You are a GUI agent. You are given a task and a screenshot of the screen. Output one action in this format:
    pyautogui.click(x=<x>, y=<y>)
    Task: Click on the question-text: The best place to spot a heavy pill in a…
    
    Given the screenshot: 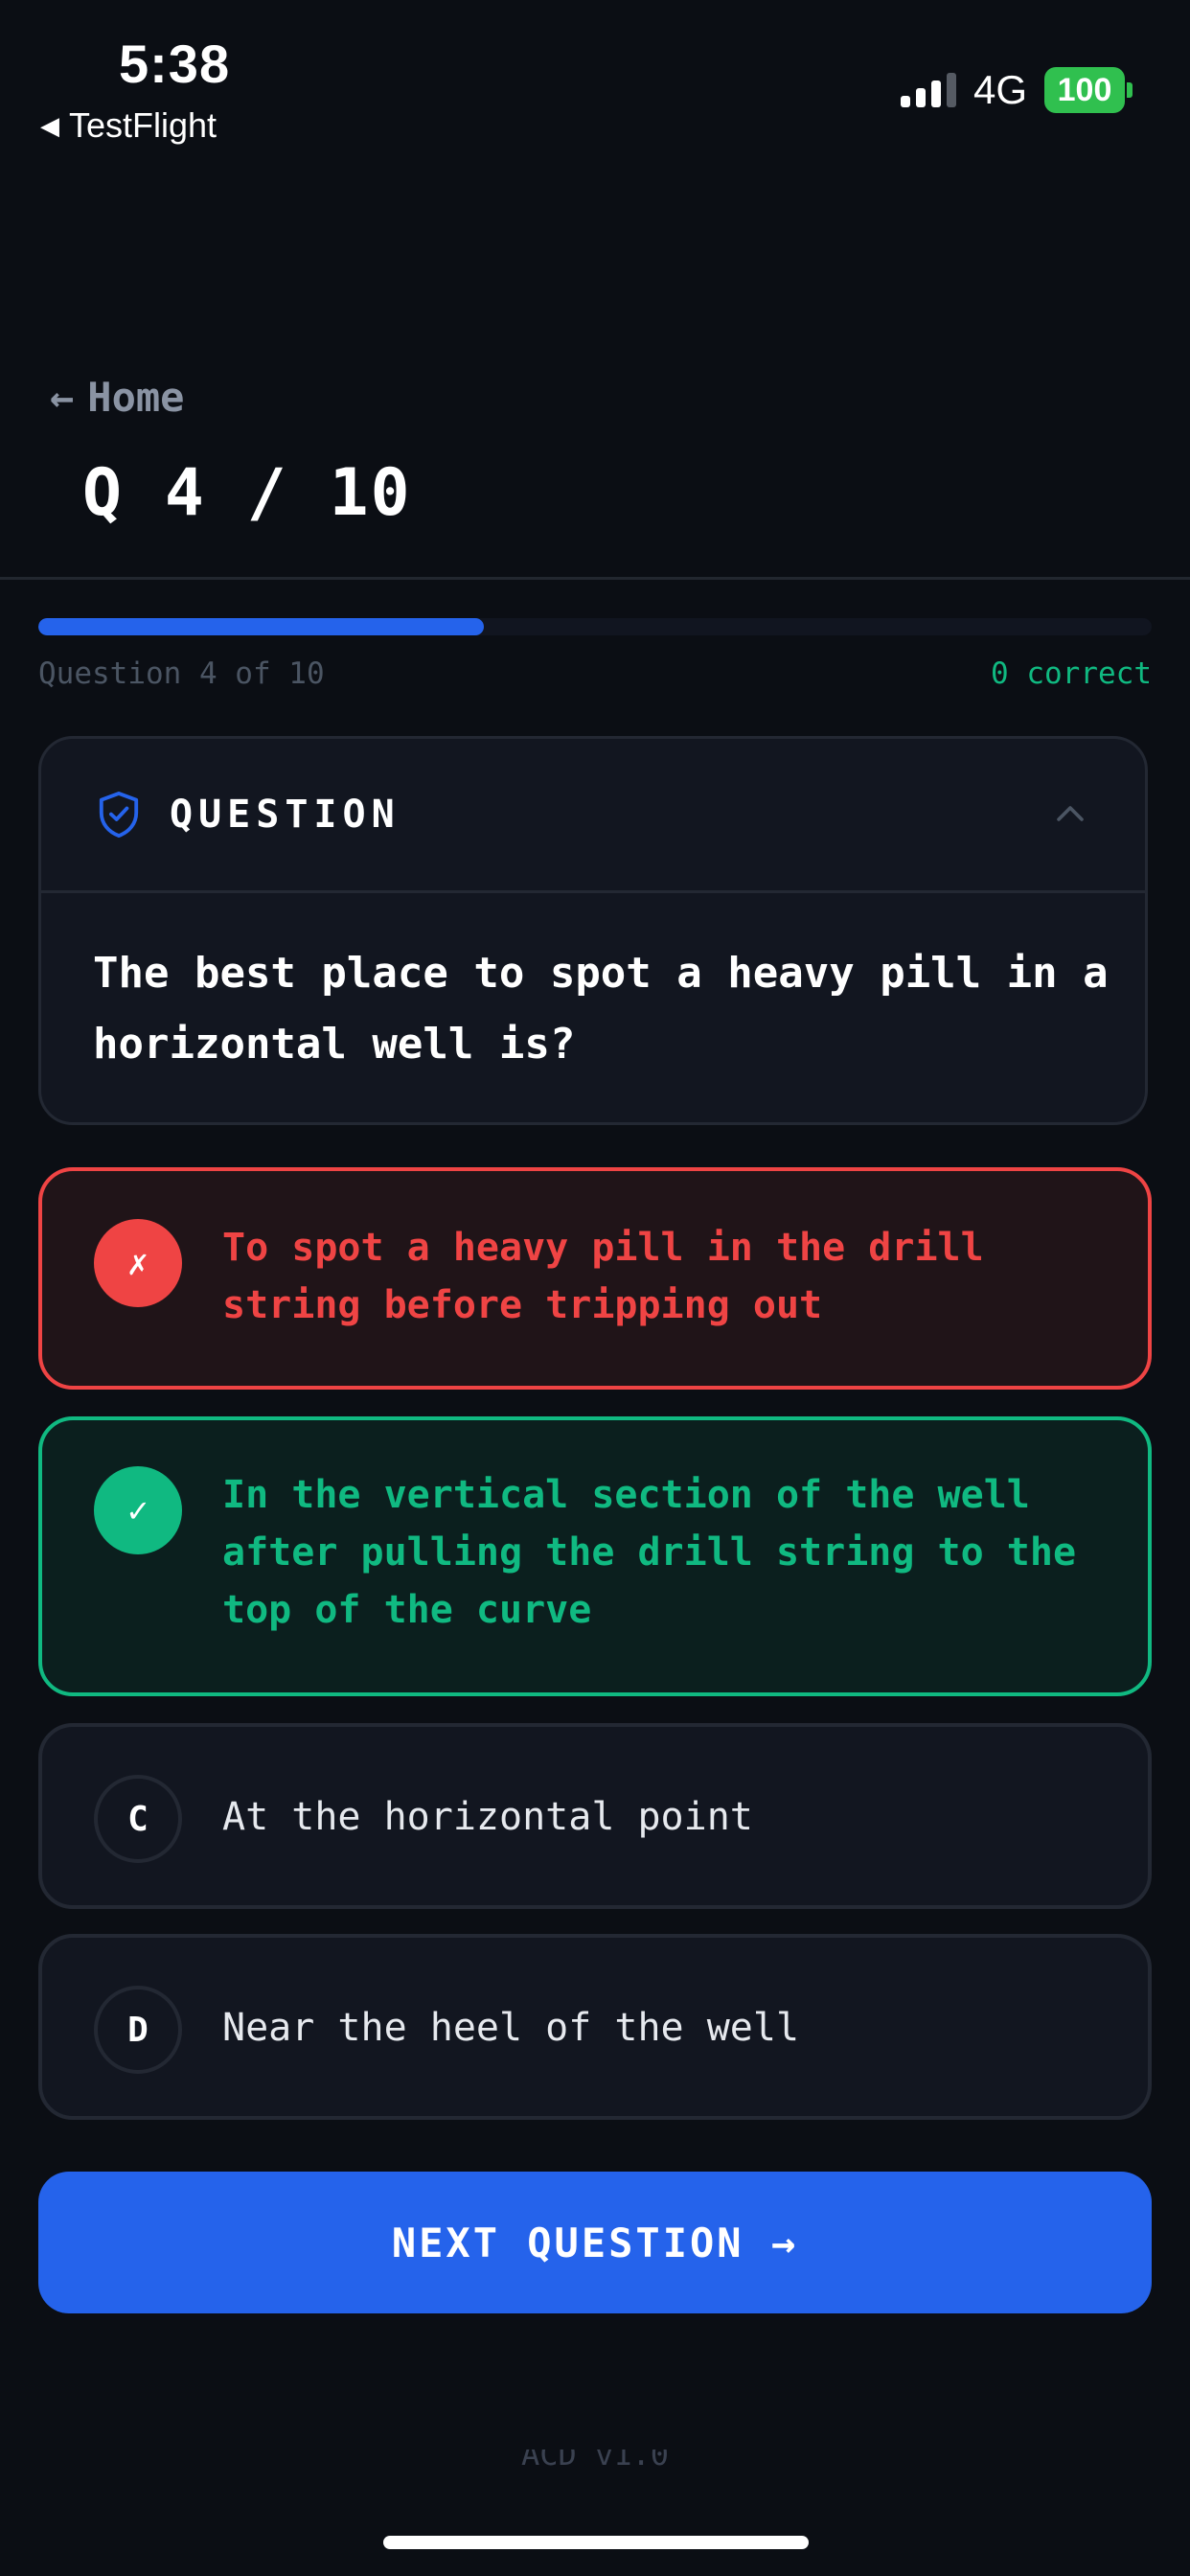 What is the action you would take?
    pyautogui.click(x=601, y=1009)
    